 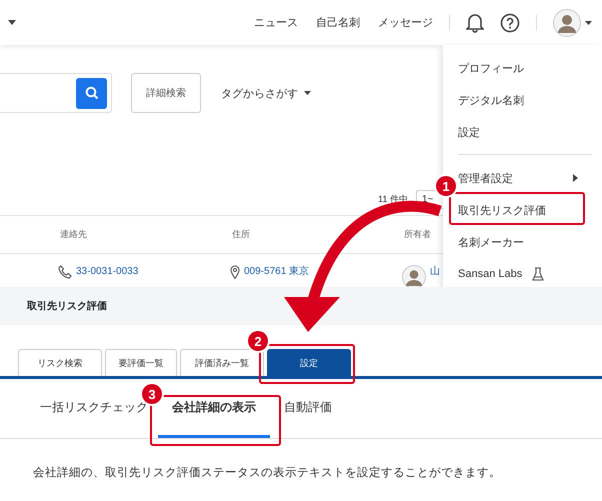 I want to click on avatar-icon, so click(x=567, y=22).